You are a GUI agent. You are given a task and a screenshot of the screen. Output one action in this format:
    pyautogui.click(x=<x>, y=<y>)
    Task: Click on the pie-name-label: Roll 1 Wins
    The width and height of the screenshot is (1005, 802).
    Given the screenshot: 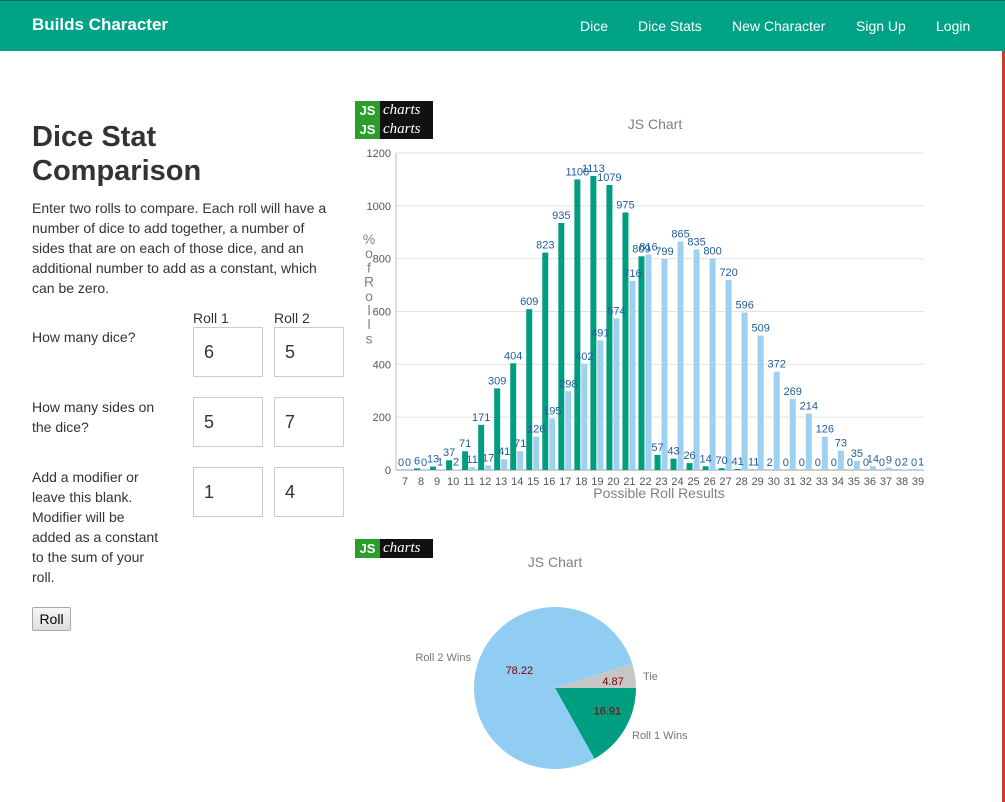 What is the action you would take?
    pyautogui.click(x=660, y=736)
    